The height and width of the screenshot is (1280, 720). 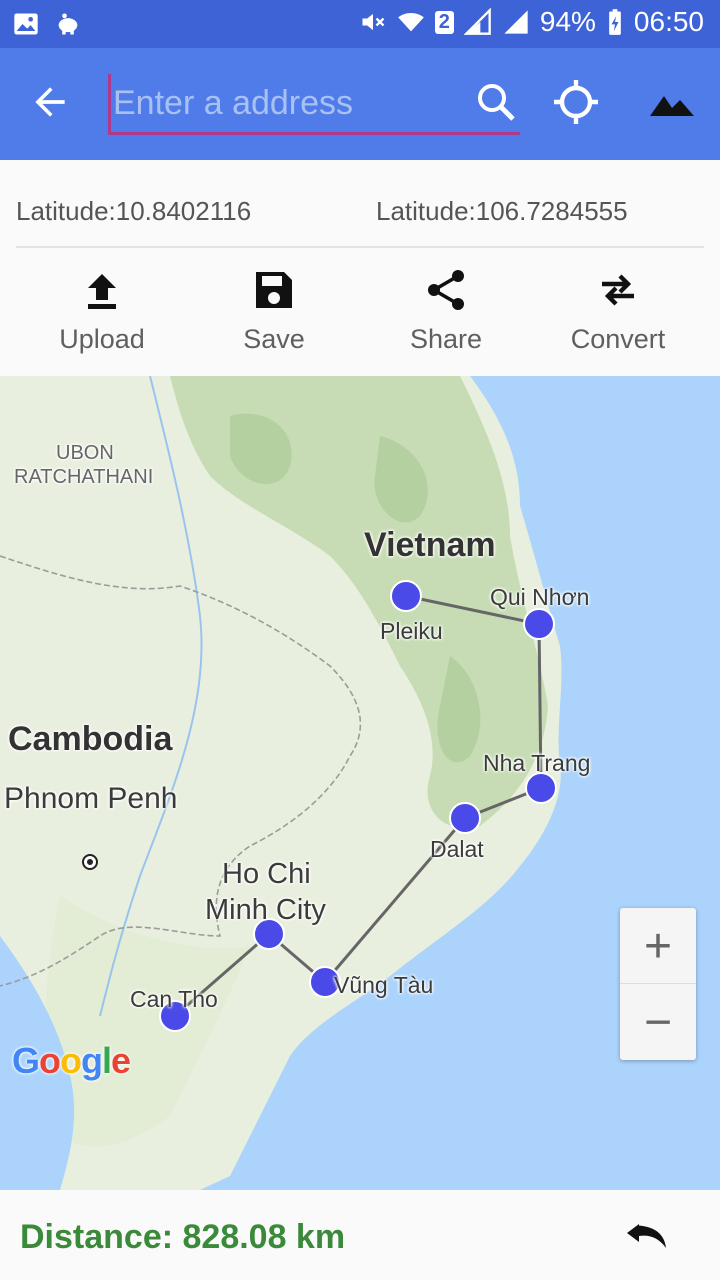 I want to click on wifi-icon, so click(x=410, y=22).